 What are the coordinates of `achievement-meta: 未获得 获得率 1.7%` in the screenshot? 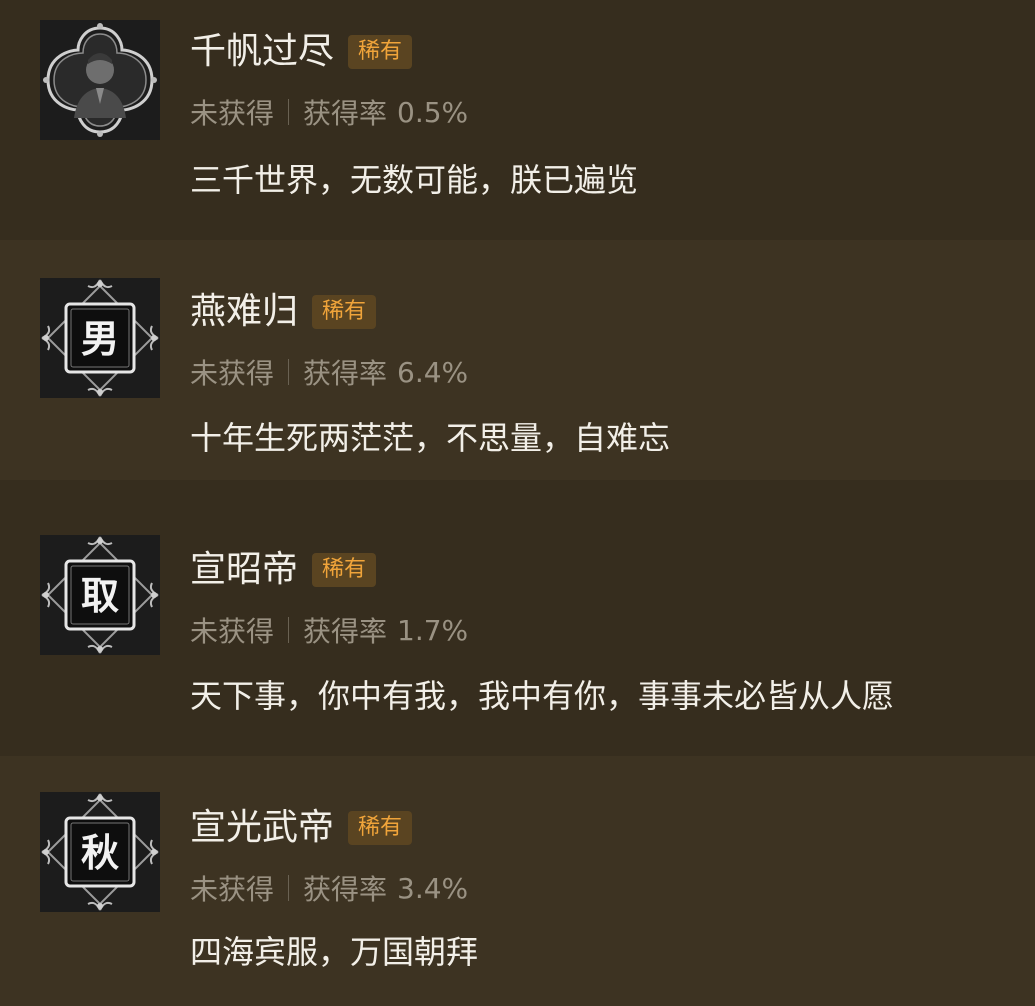 It's located at (329, 630).